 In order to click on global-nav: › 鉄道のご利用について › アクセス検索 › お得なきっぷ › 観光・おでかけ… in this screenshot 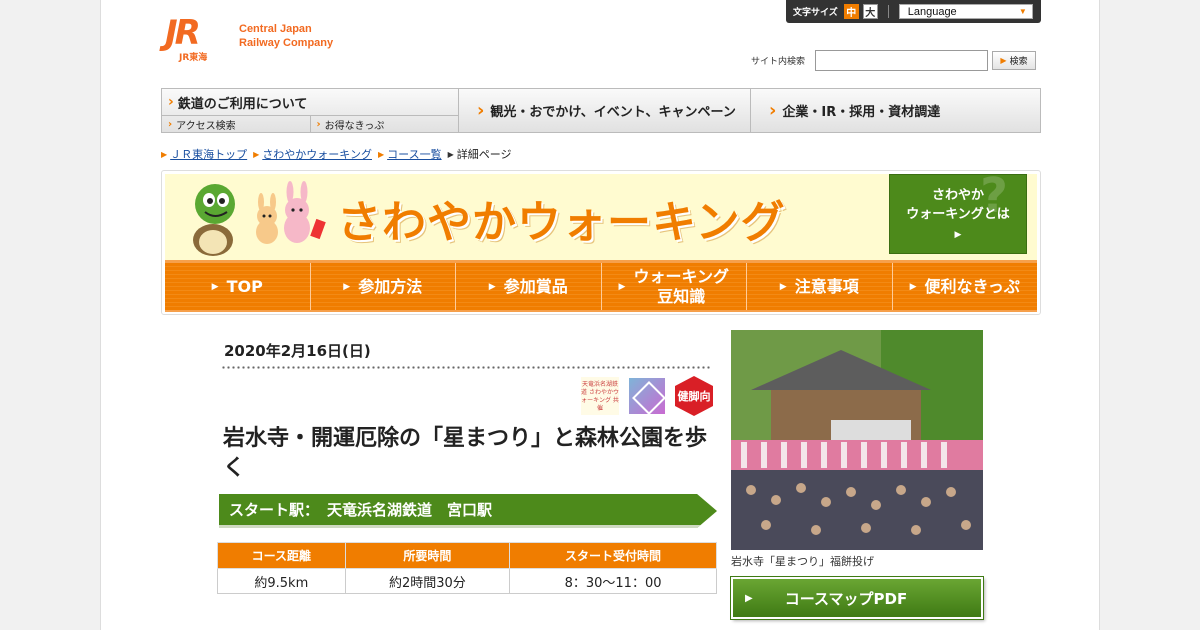, I will do `click(601, 110)`.